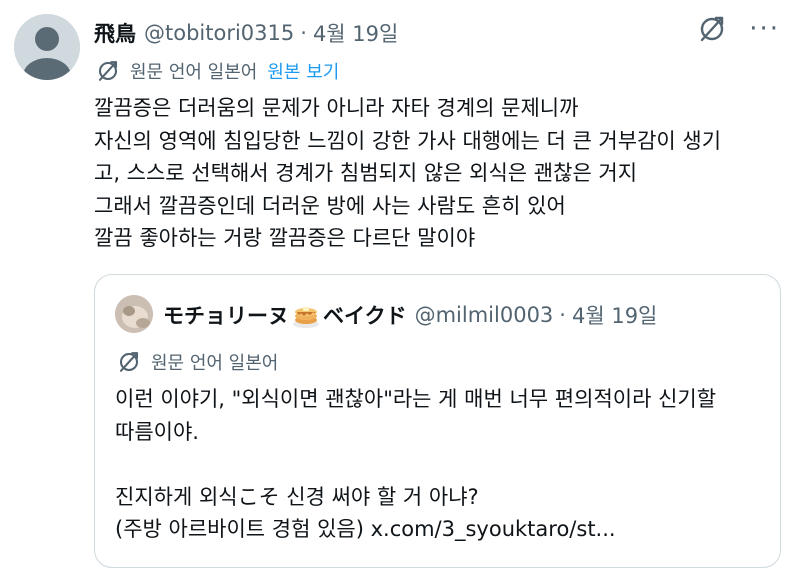  What do you see at coordinates (226, 316) in the screenshot?
I see `quoted-name-part1: モチョリーヌ` at bounding box center [226, 316].